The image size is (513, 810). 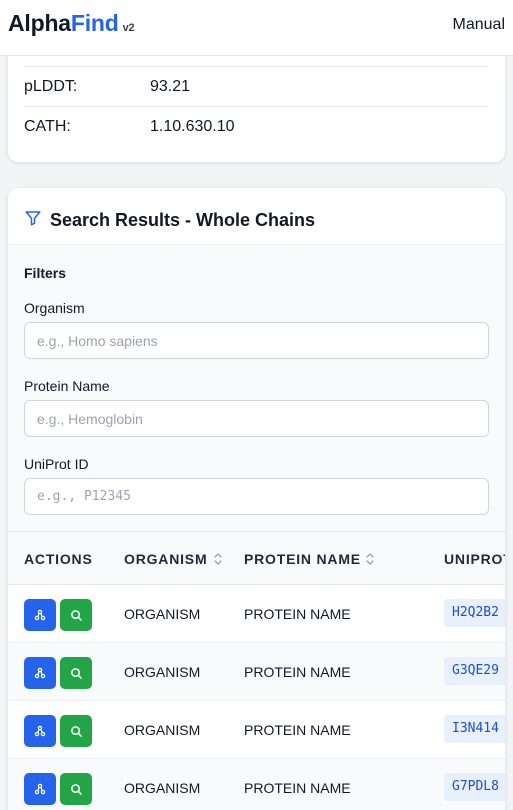 What do you see at coordinates (39, 23) in the screenshot?
I see `logo-alpha: Alpha` at bounding box center [39, 23].